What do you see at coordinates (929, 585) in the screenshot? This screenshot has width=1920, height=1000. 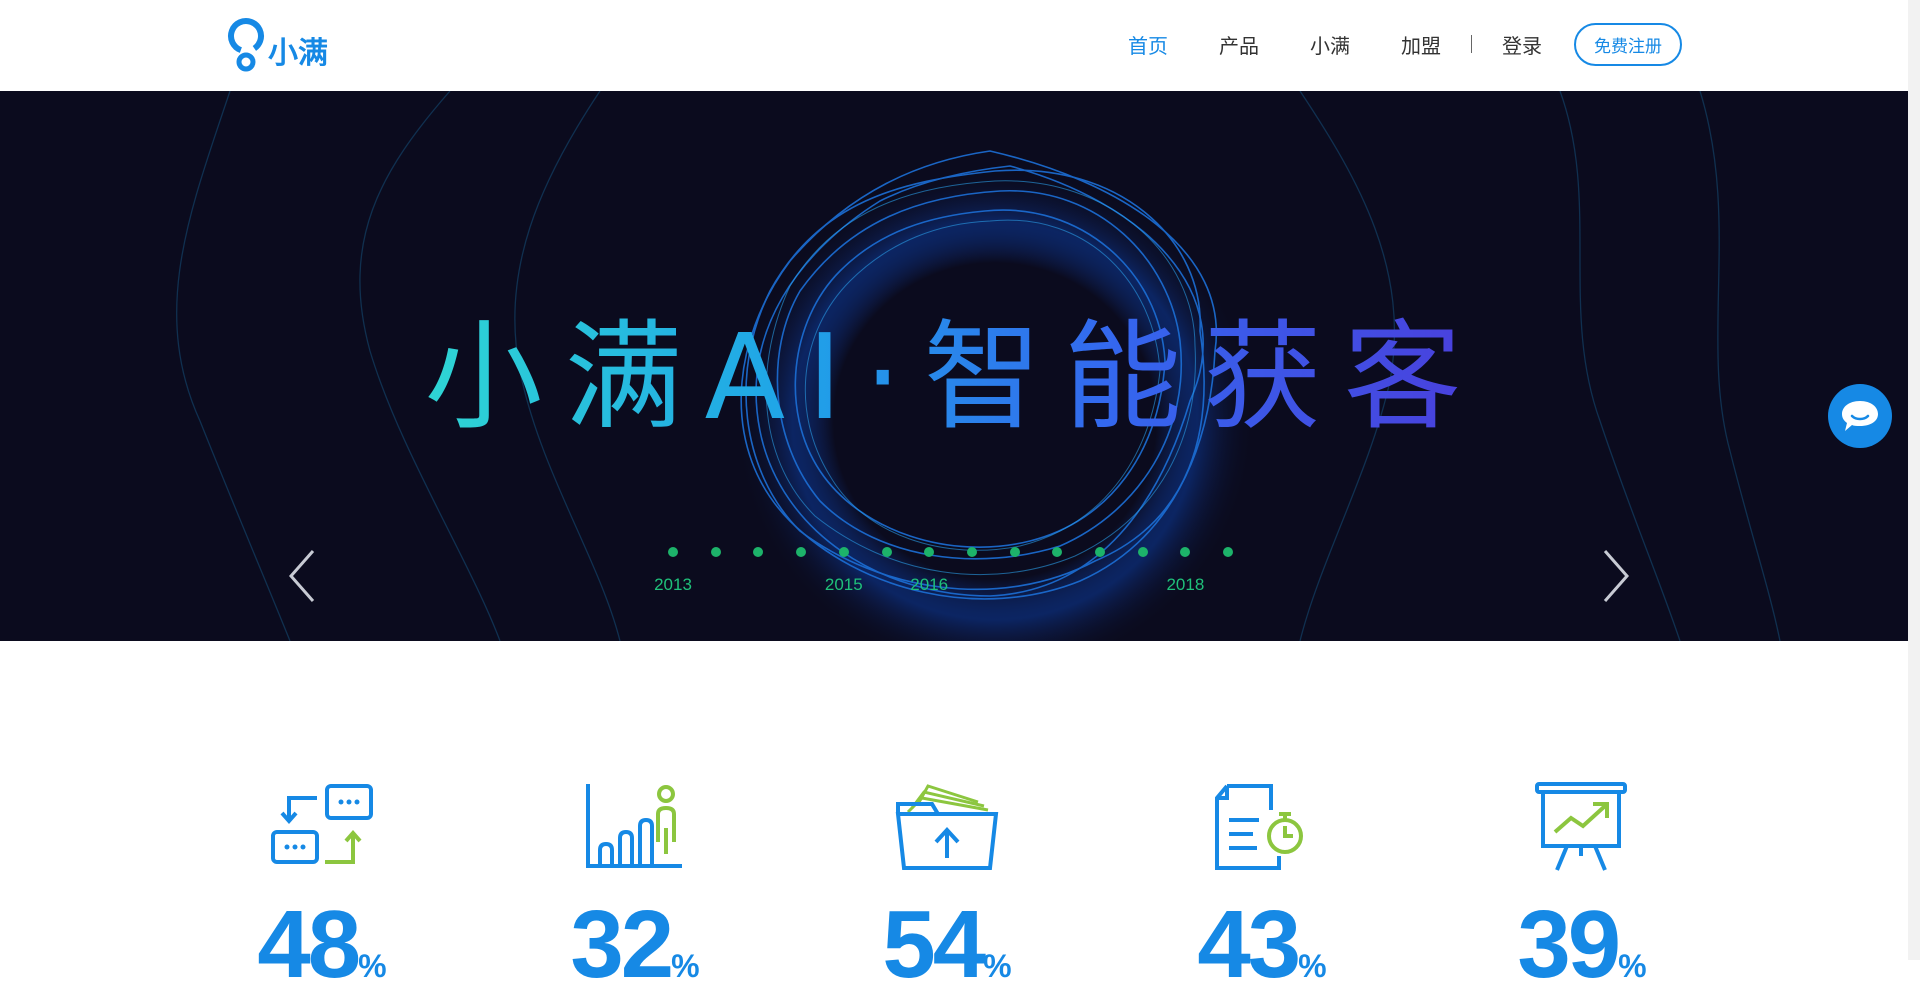 I see `timeline-year-label: 2016` at bounding box center [929, 585].